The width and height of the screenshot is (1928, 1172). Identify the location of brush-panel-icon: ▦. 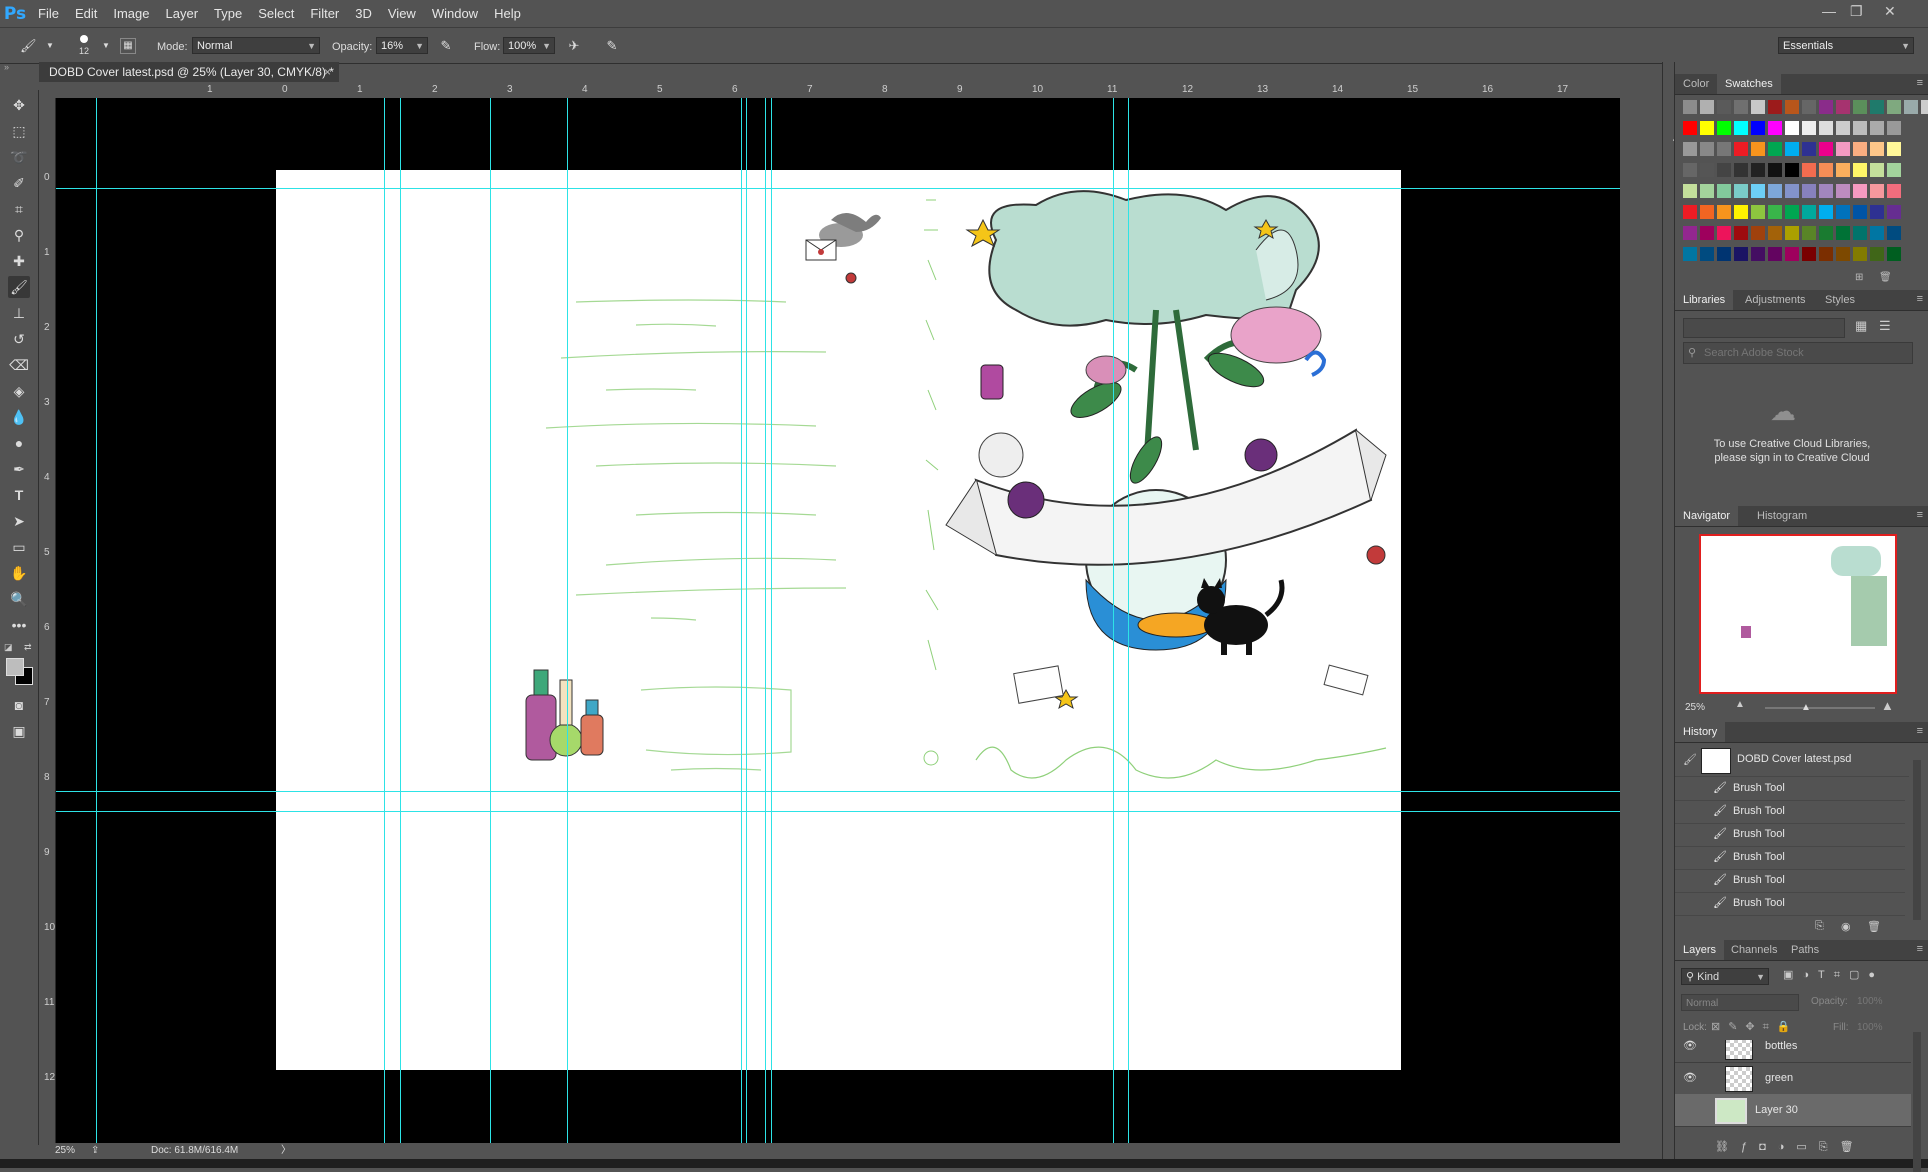
(128, 46).